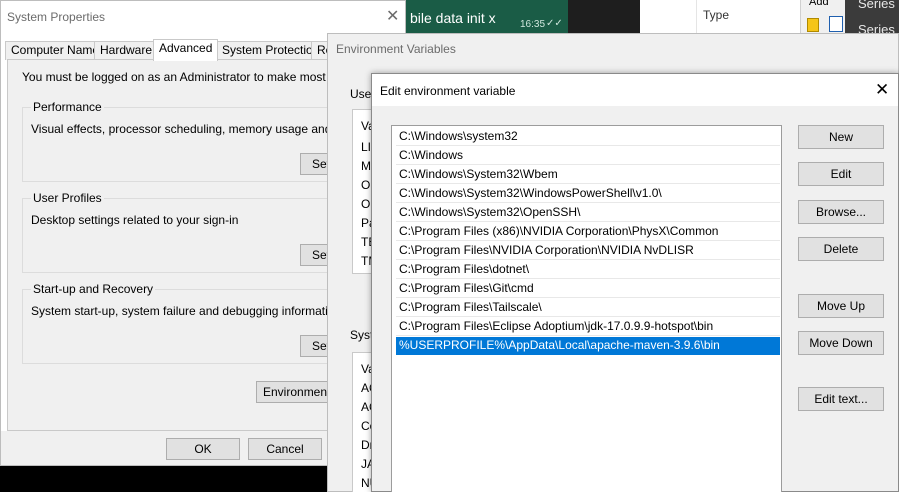 The width and height of the screenshot is (899, 492). Describe the element at coordinates (396, 49) in the screenshot. I see `window-title: Environment Variables` at that location.